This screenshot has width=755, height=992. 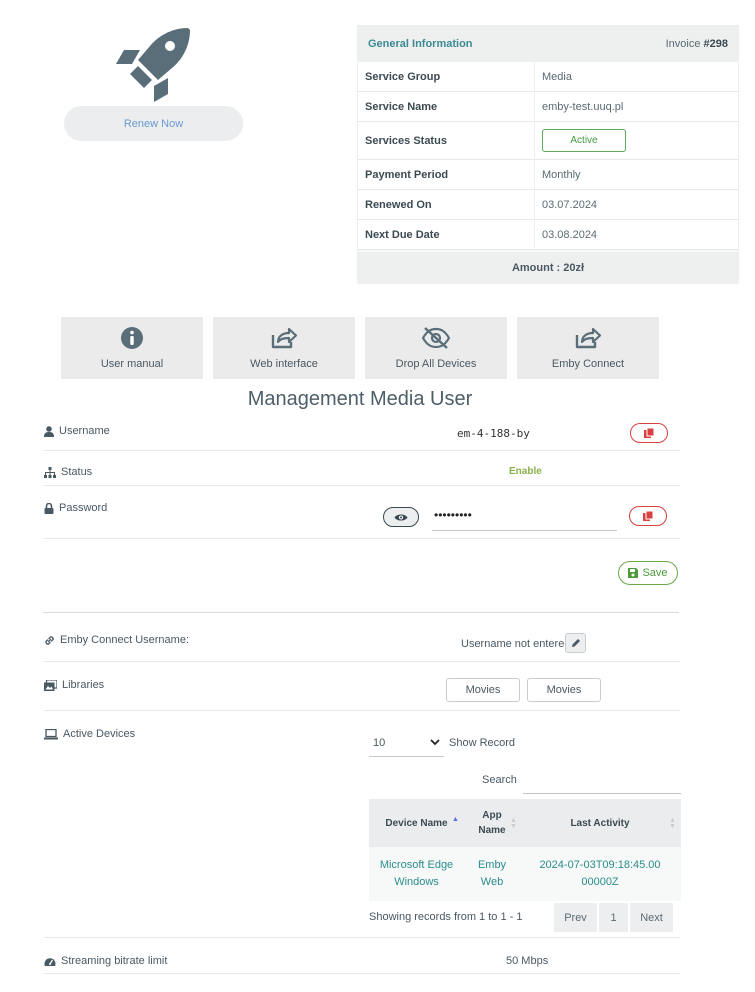 What do you see at coordinates (51, 733) in the screenshot?
I see `laptop-icon` at bounding box center [51, 733].